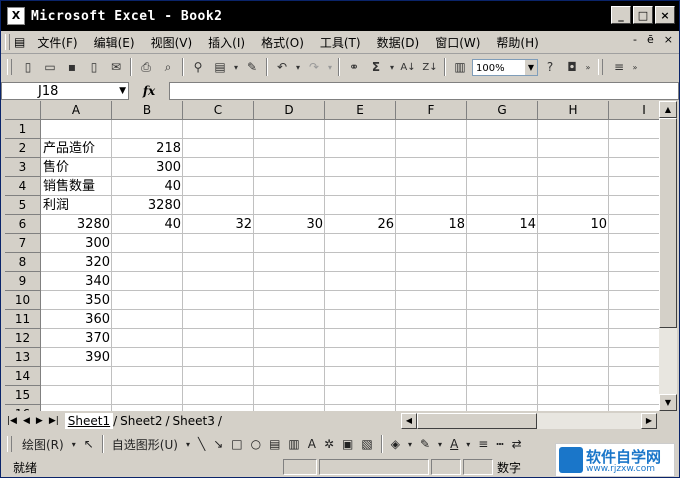  I want to click on cell-a11: 360, so click(76, 319).